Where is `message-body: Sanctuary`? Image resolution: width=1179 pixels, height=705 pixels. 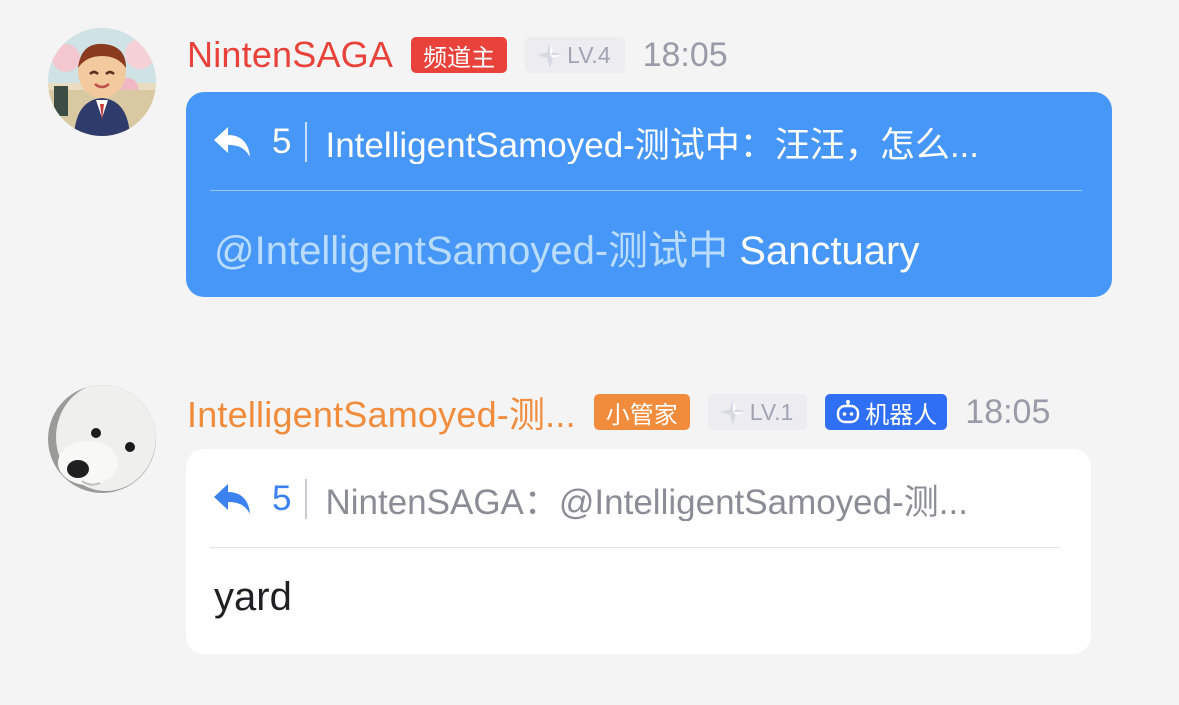 message-body: Sanctuary is located at coordinates (829, 251).